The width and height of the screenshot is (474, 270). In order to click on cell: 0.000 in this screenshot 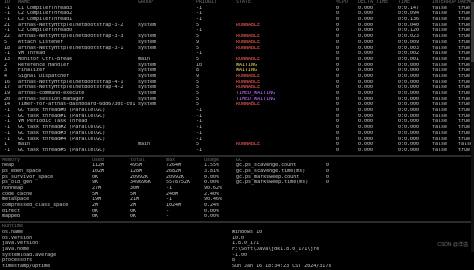, I will do `click(366, 150)`.